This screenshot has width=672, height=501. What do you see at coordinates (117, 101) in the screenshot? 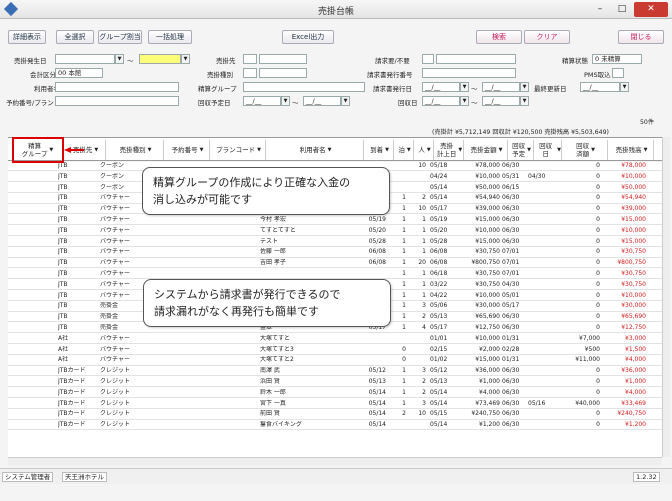
I see `reservation-input` at bounding box center [117, 101].